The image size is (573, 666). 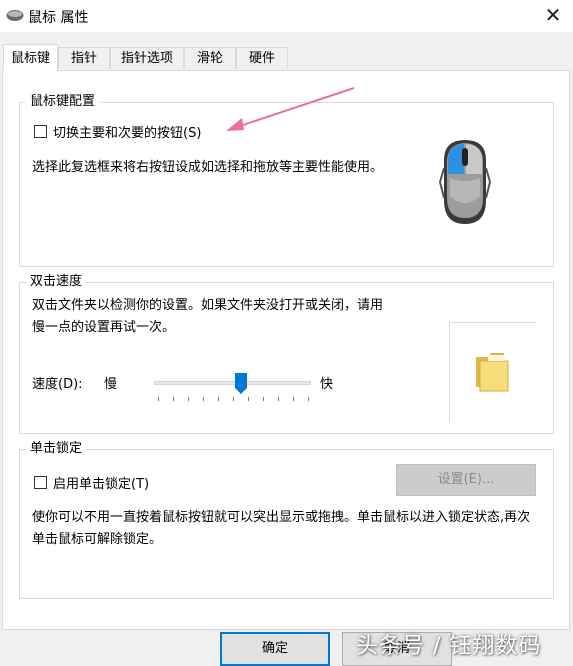 I want to click on double-click-legend: 双击速度, so click(x=56, y=282).